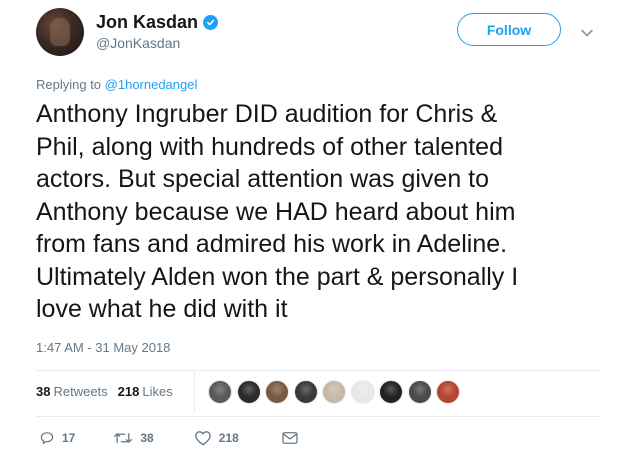  Describe the element at coordinates (147, 438) in the screenshot. I see `retweet-count: 38` at that location.